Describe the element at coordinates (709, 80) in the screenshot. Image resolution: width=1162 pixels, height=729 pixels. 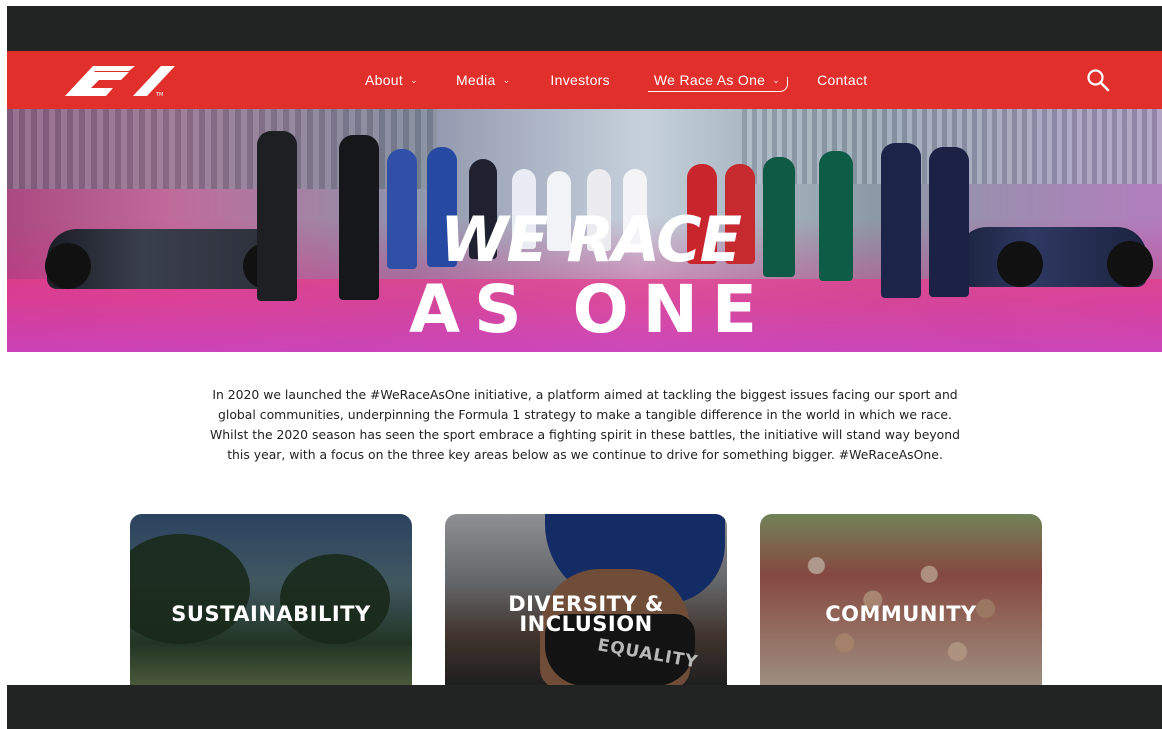
I see `nav-item-we-race-as-one-label: We Race As One` at that location.